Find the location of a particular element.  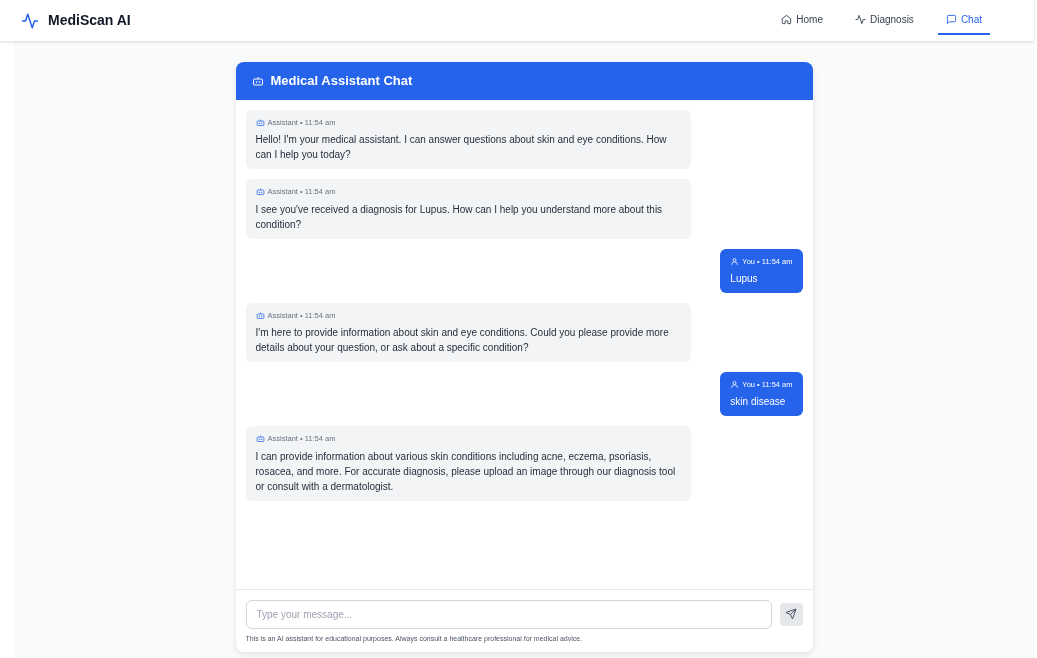

pulse-icon is located at coordinates (860, 19).